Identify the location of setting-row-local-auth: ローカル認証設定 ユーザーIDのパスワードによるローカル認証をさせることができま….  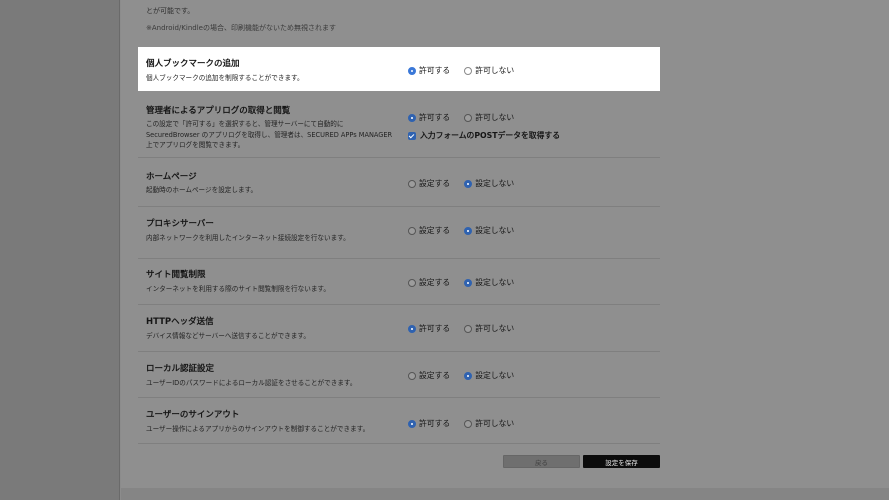
(399, 375).